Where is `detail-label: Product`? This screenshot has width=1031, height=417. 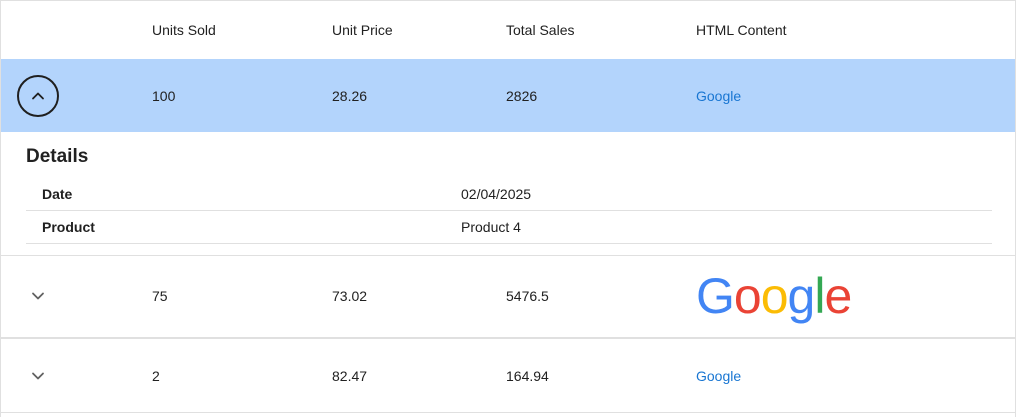 detail-label: Product is located at coordinates (68, 227).